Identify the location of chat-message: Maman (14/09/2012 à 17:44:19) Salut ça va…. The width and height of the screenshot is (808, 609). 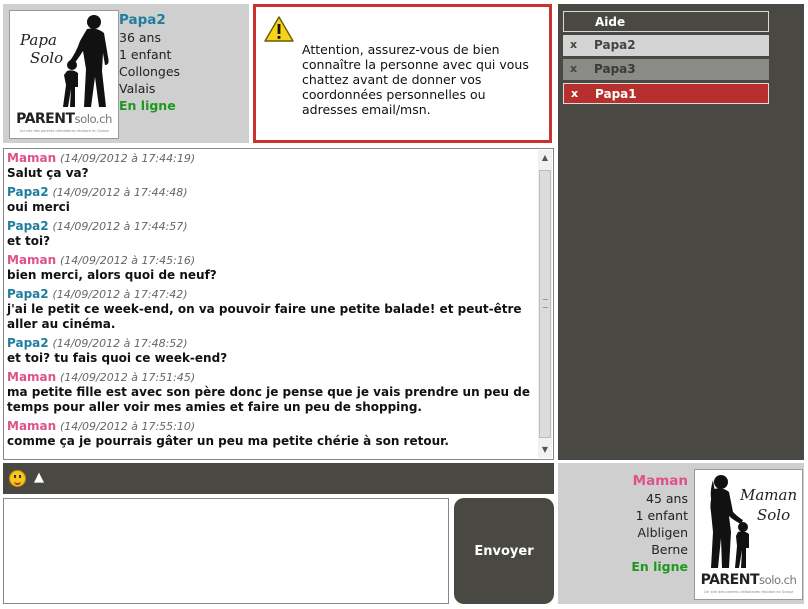
(272, 166).